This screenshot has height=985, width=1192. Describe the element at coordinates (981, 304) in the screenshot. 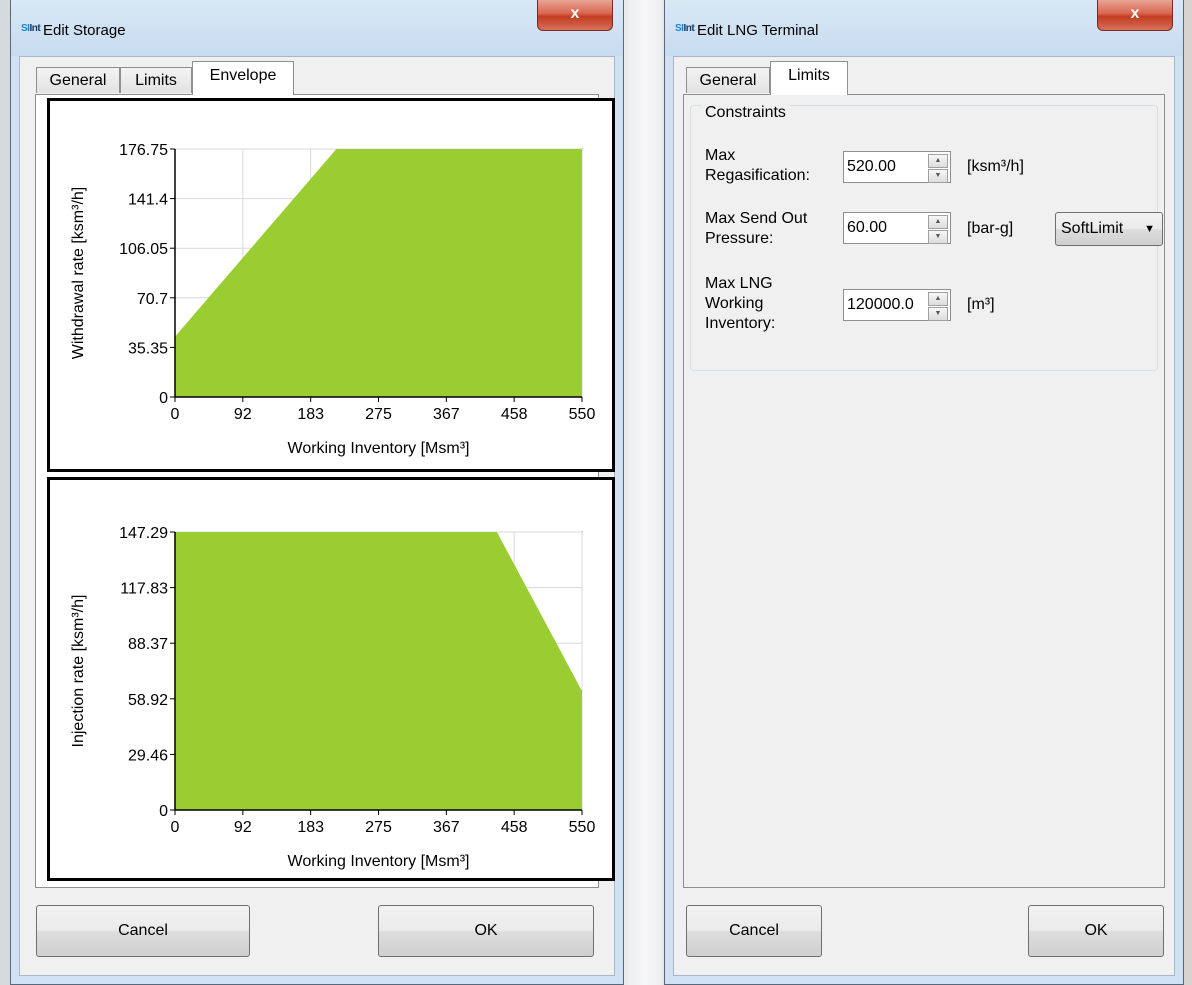

I see `max-lng-working-inventory-unit: [m³]` at that location.